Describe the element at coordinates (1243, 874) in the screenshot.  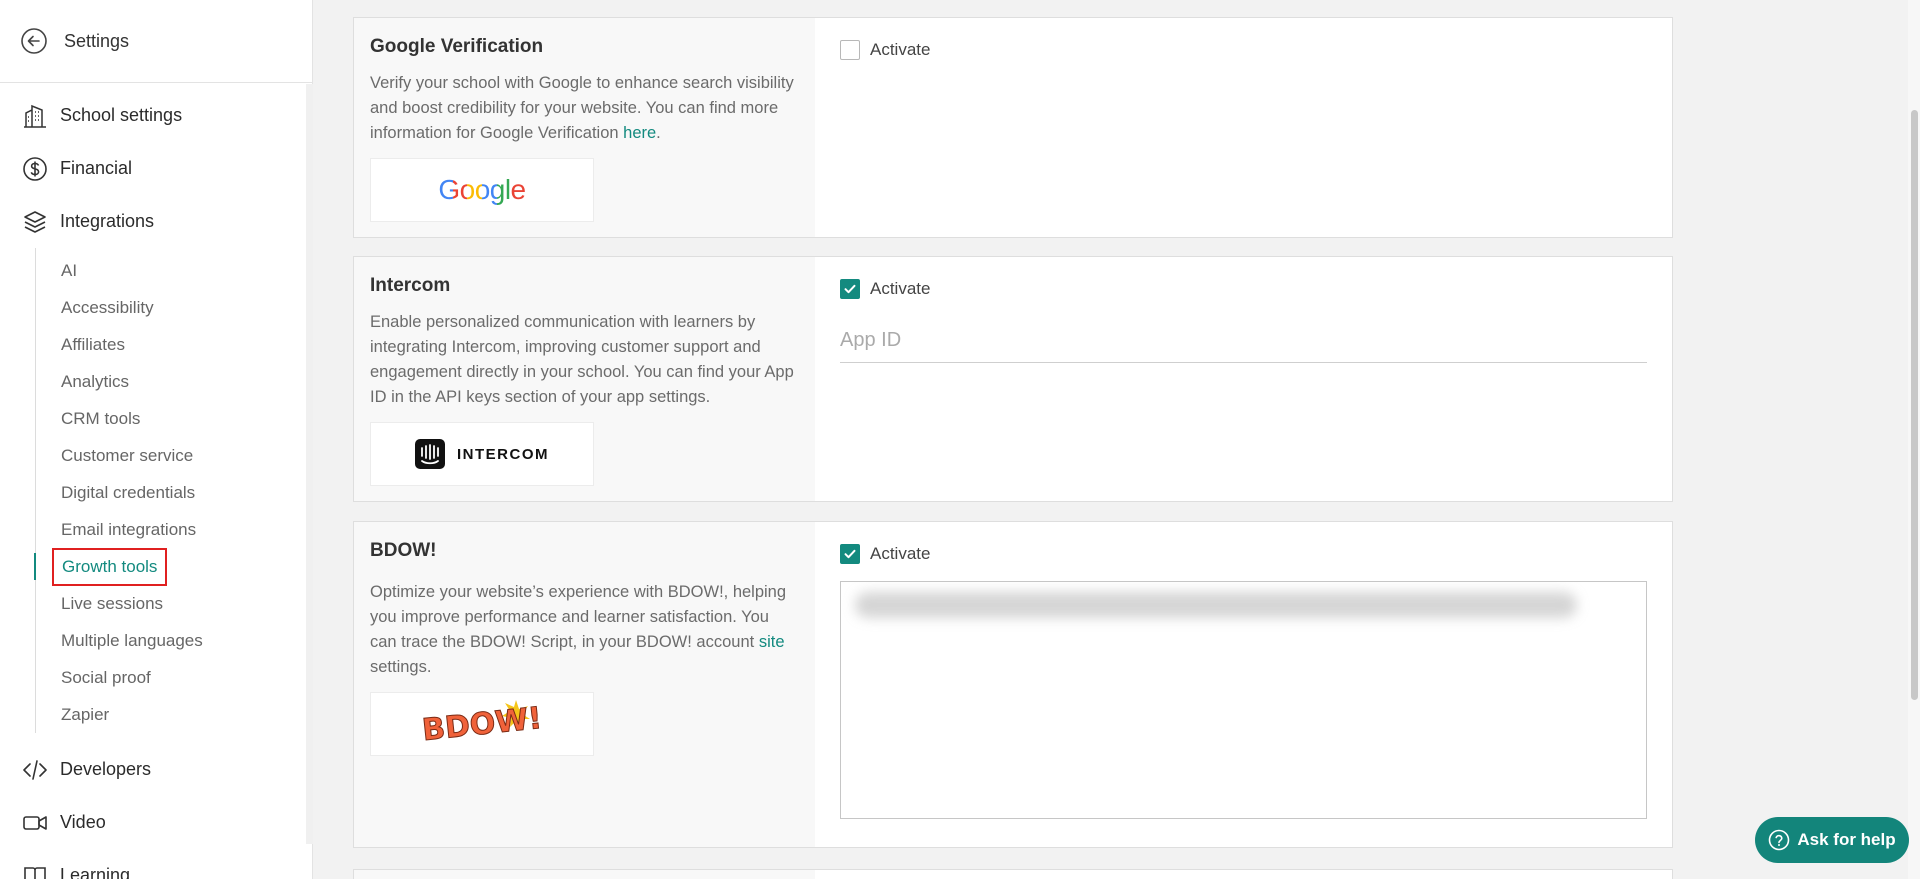
I see `card-settings` at that location.